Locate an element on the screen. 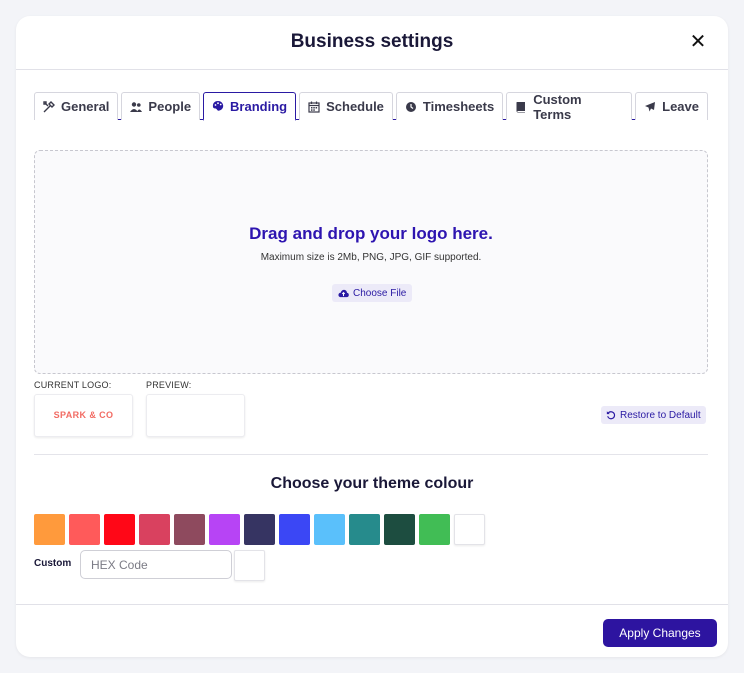 The image size is (744, 673). tab-branding: Branding is located at coordinates (250, 106).